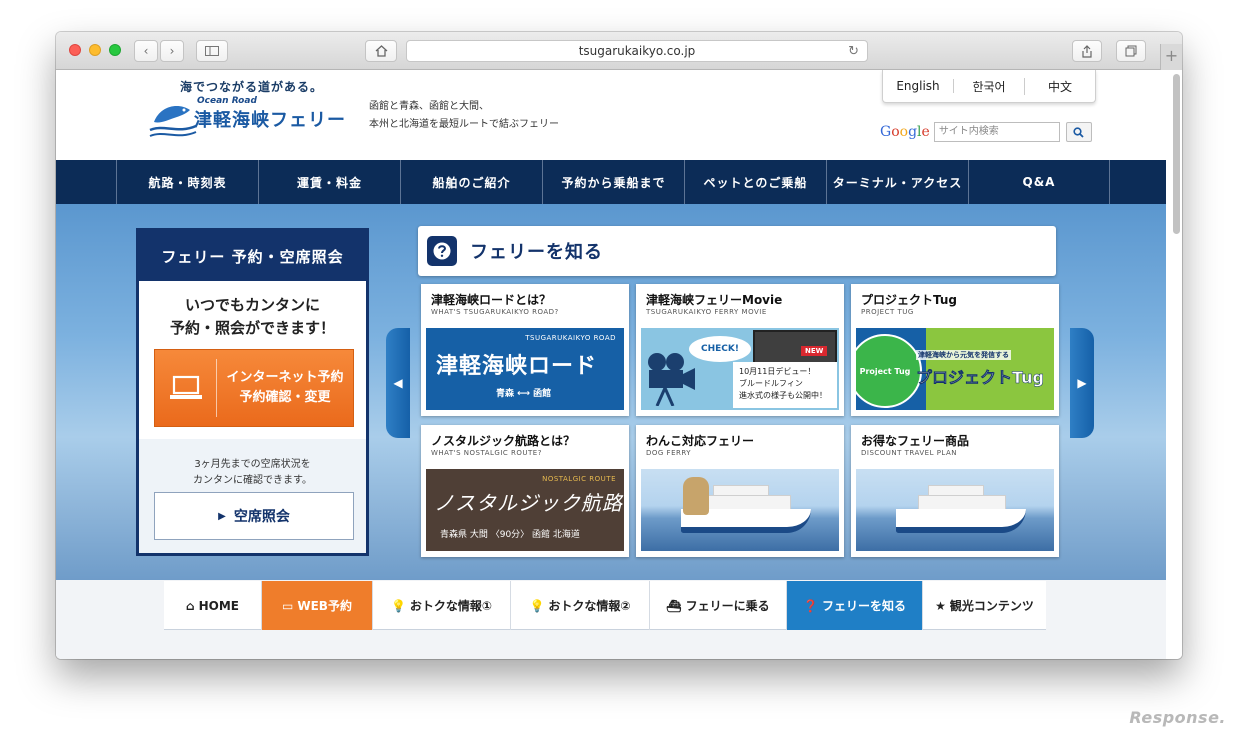 Image resolution: width=1238 pixels, height=739 pixels. I want to click on nav-fares: 運賃・料金, so click(329, 182).